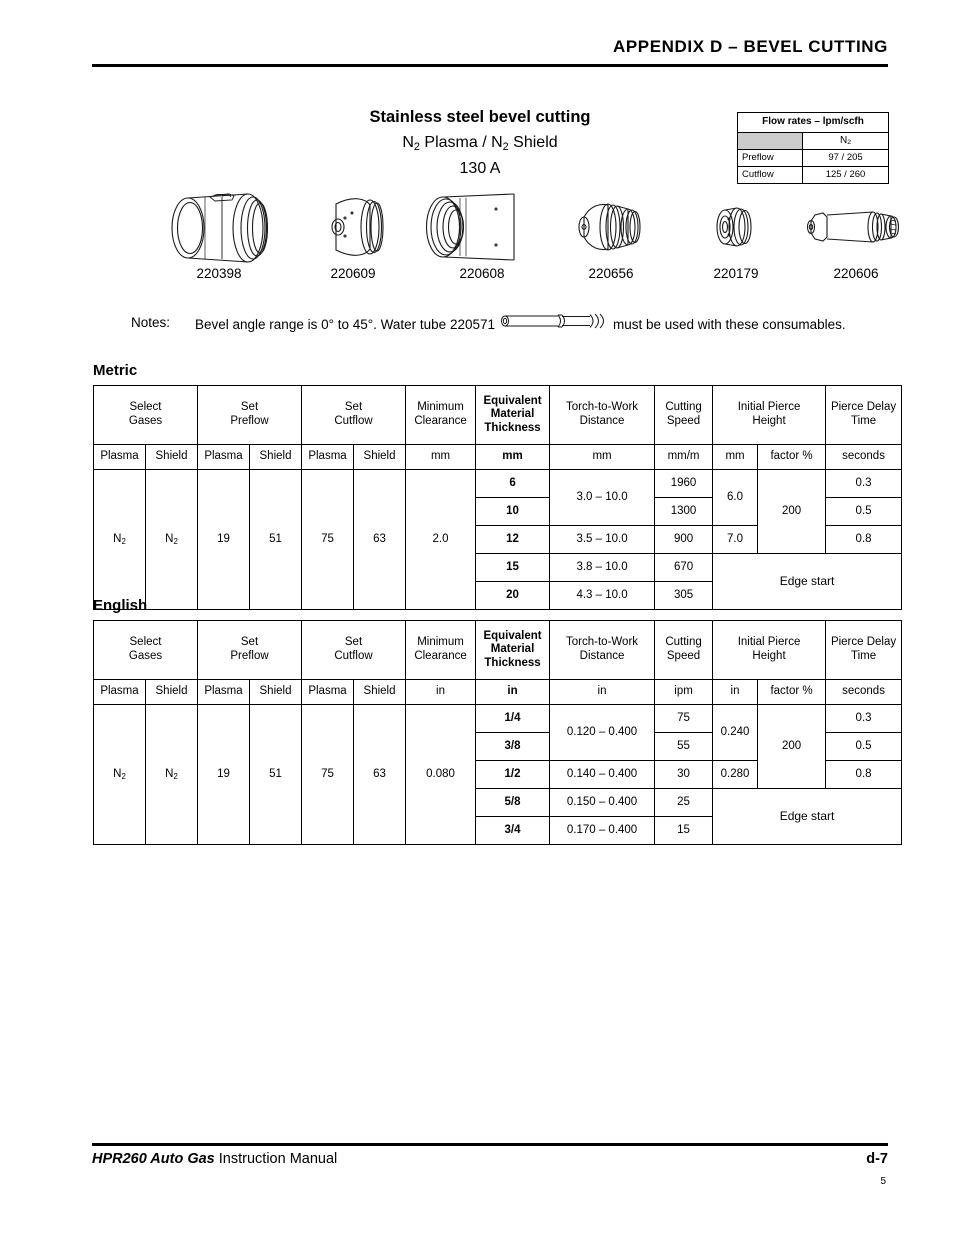 This screenshot has height=1235, width=954. I want to click on header-minimum-clearance: Minimum Clearance, so click(441, 415).